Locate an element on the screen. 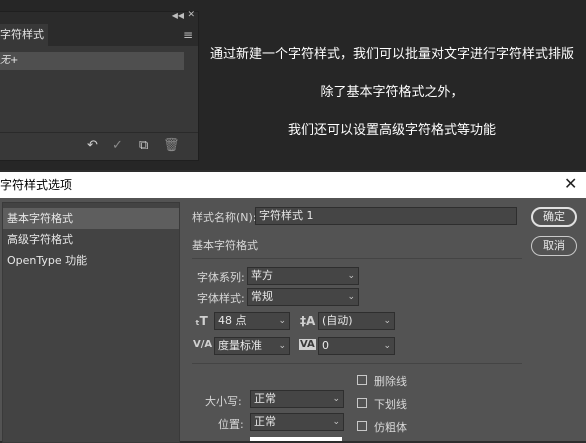 The width and height of the screenshot is (586, 443). sidebar-item-advanced-character-formats: 高级字符格式 is located at coordinates (91, 239).